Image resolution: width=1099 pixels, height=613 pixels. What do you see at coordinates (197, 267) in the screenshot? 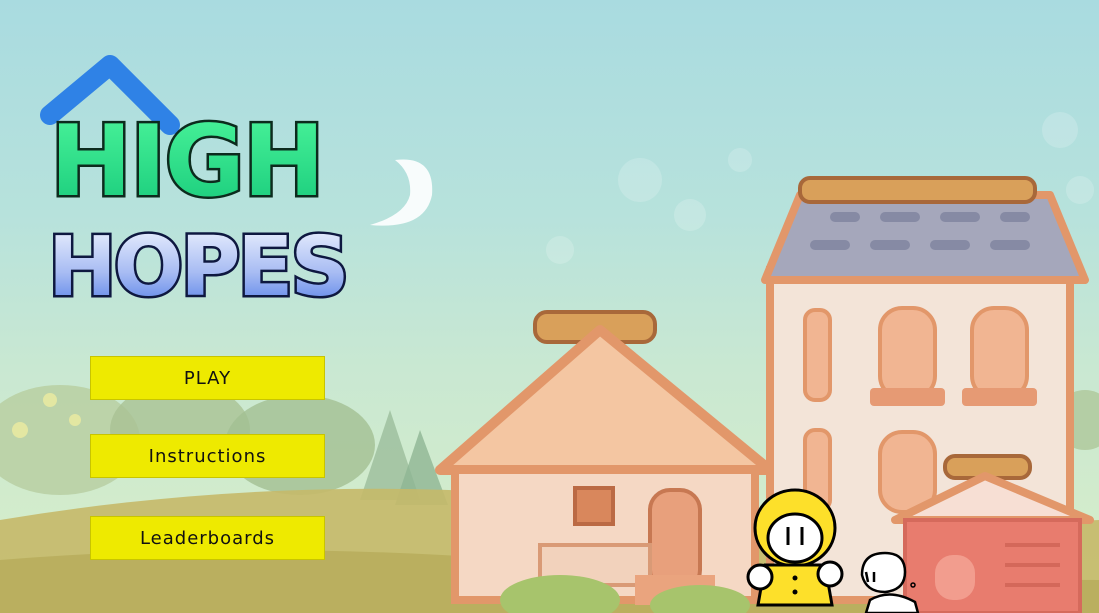
I see `logo-title-line2: HOPES` at bounding box center [197, 267].